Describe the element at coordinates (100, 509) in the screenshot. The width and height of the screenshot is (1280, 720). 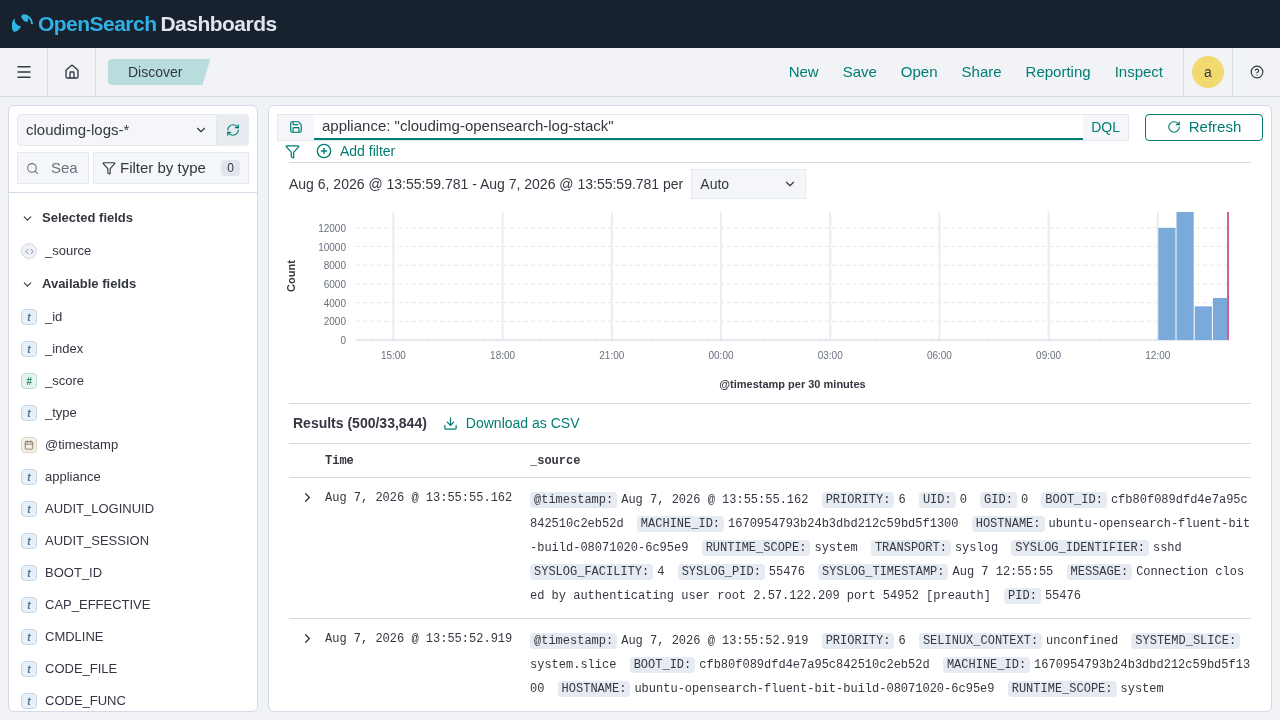
I see `field-name: AUDIT_LOGINUID` at that location.